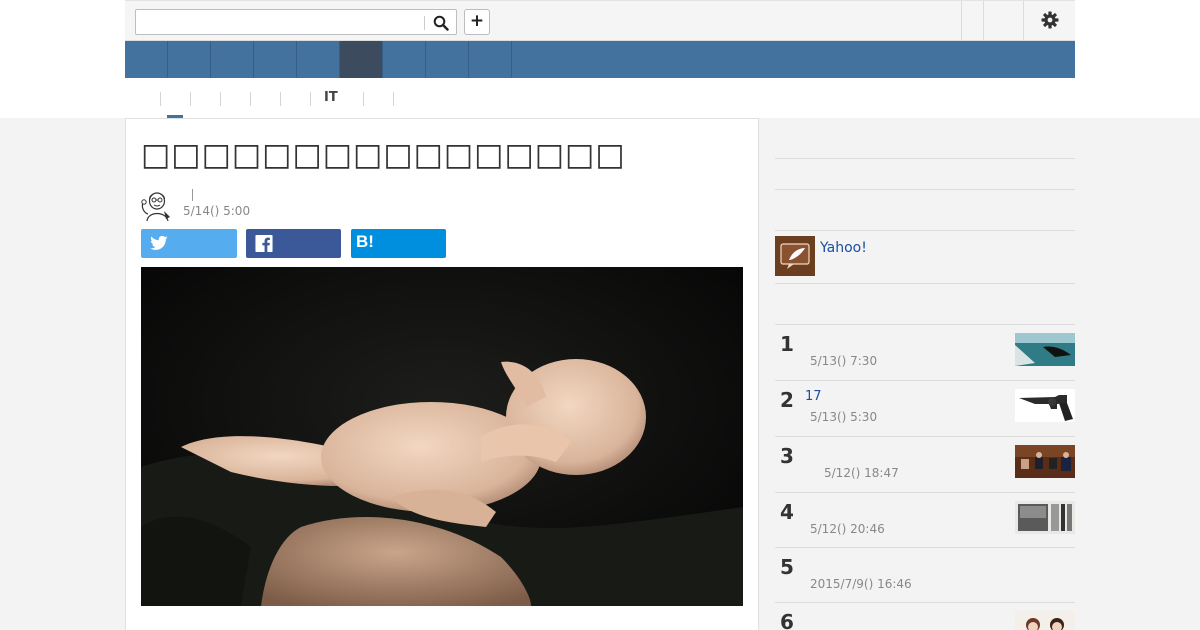 This screenshot has width=1200, height=630. I want to click on subnav-item-it: IT, so click(331, 97).